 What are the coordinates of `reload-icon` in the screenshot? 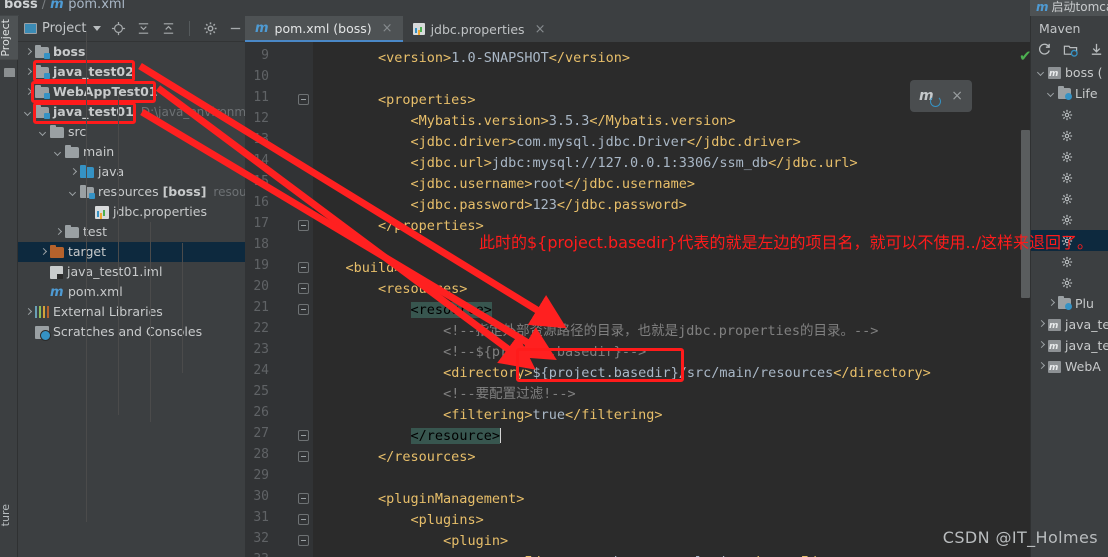 It's located at (1044, 49).